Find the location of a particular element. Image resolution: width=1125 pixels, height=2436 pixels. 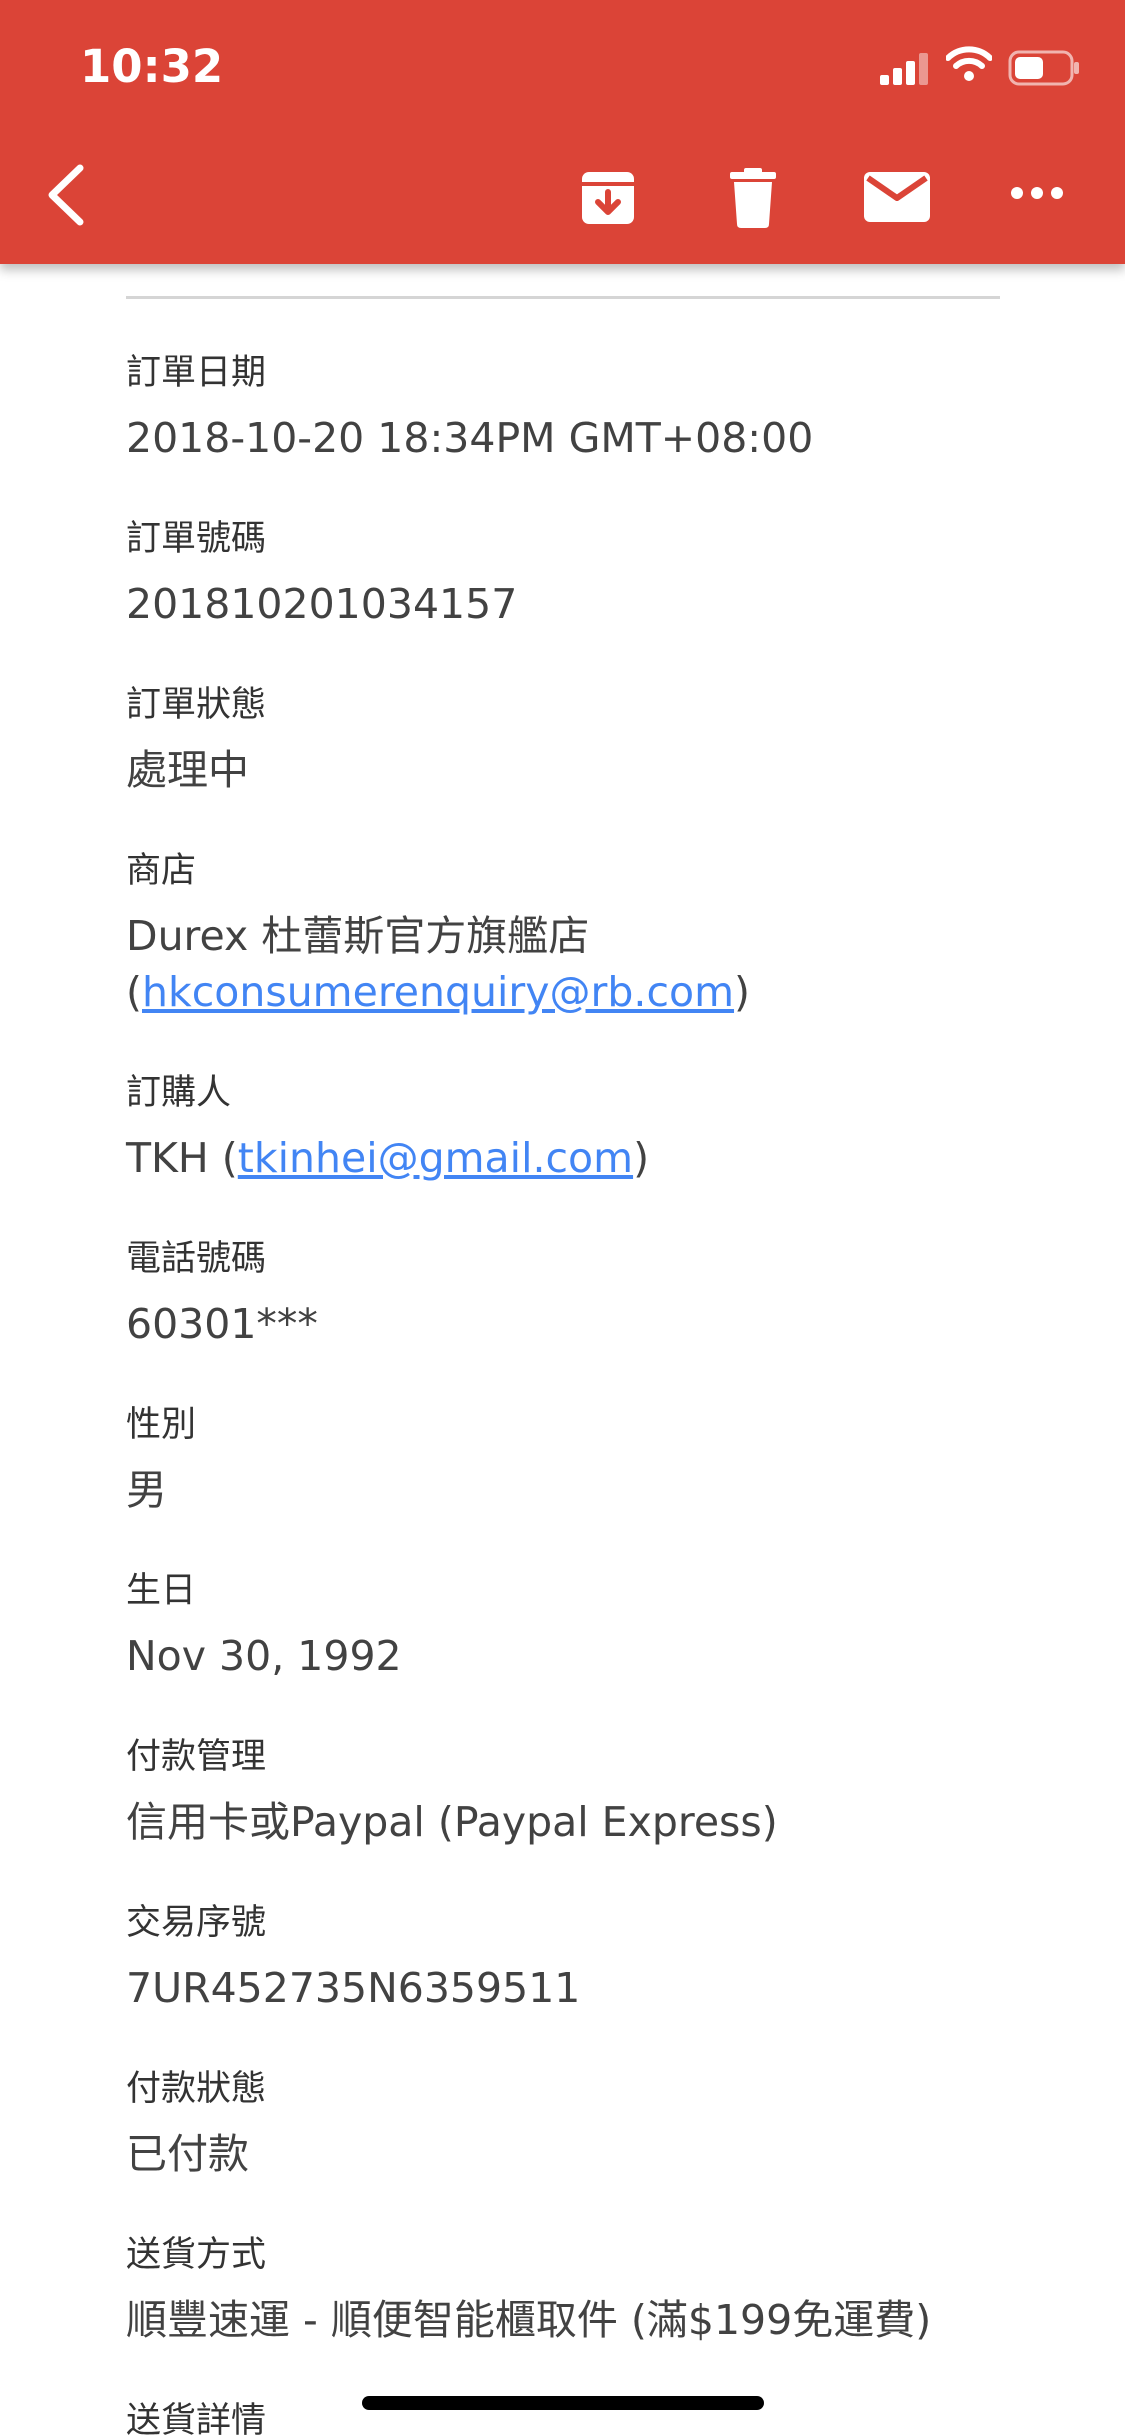

app-header: 10:32 is located at coordinates (562, 132).